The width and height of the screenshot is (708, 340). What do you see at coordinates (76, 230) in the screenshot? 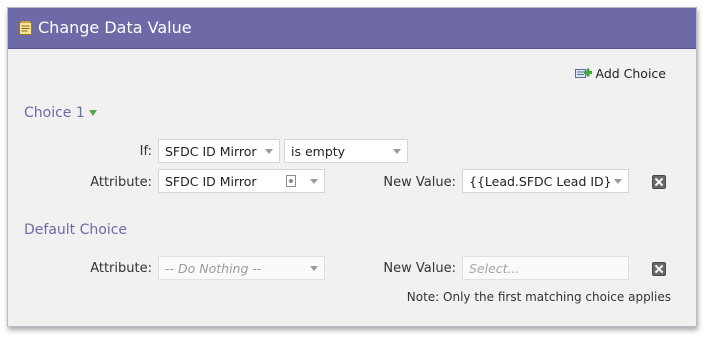
I see `default-choice-title: Default Choice` at bounding box center [76, 230].